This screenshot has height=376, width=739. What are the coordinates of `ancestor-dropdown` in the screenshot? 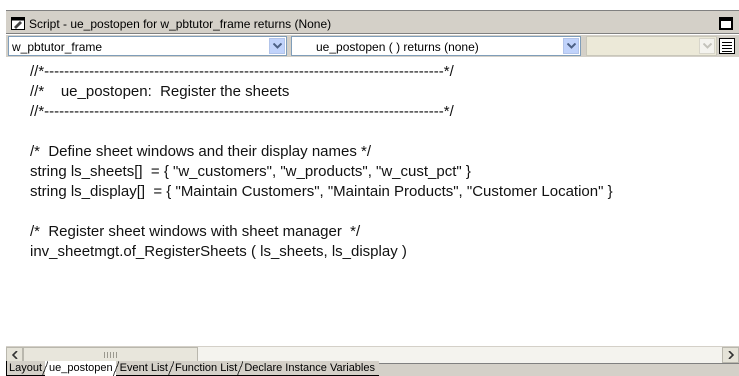 It's located at (651, 46).